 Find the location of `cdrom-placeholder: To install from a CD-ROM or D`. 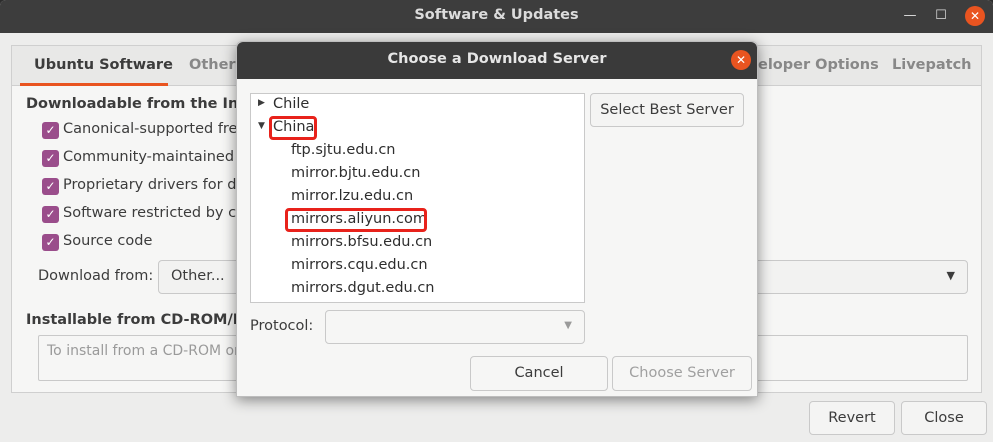

cdrom-placeholder: To install from a CD-ROM or D is located at coordinates (151, 351).